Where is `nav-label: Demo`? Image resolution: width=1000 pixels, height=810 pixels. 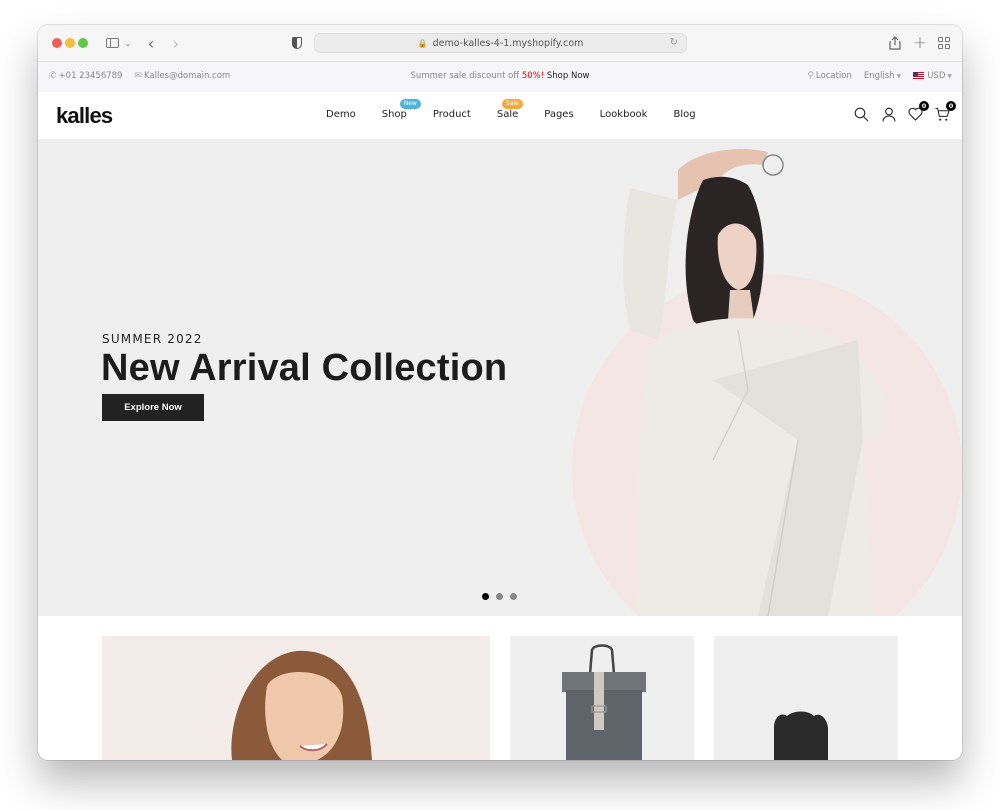 nav-label: Demo is located at coordinates (341, 114).